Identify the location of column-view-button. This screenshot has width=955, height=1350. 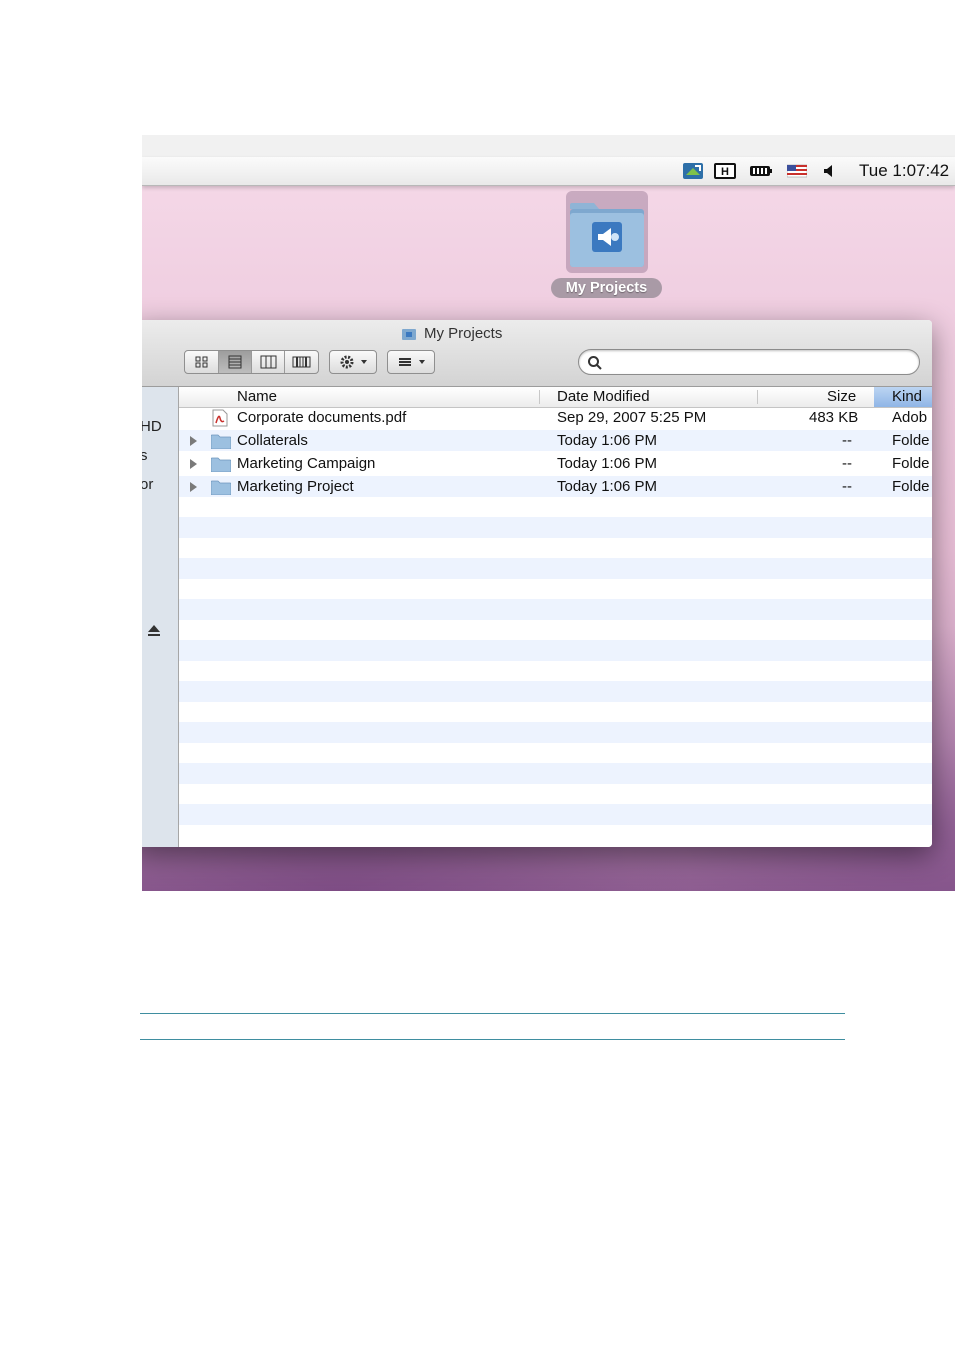
(268, 362).